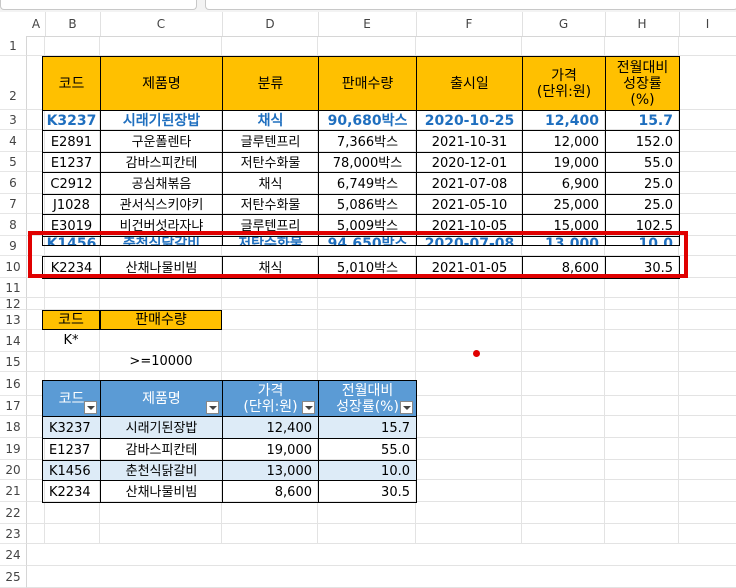  What do you see at coordinates (270, 204) in the screenshot?
I see `table1-r4-c2: 저탄수화물` at bounding box center [270, 204].